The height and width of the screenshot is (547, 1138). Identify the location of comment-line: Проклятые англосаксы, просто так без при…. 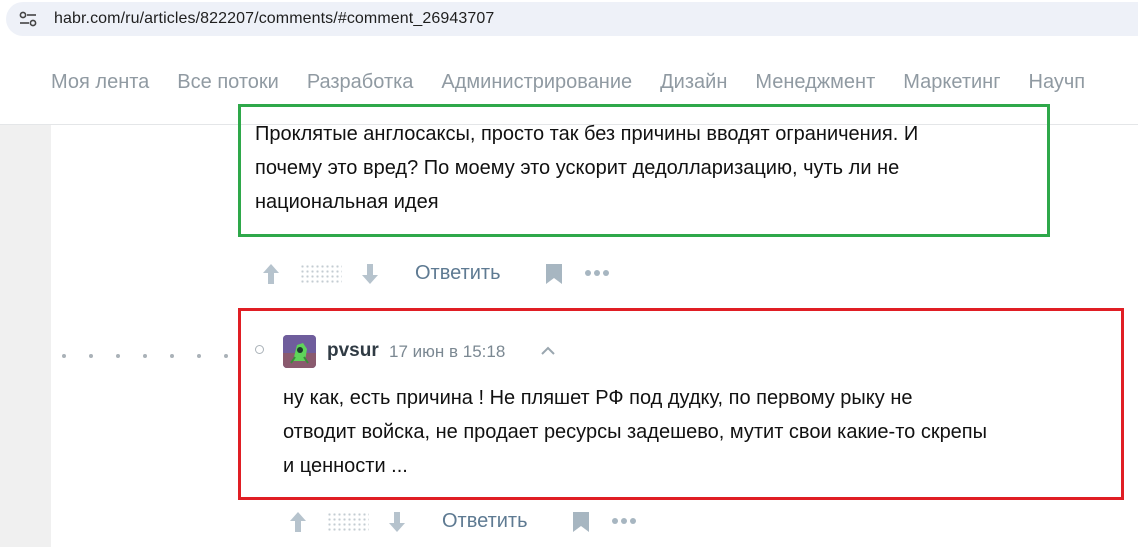
(587, 134).